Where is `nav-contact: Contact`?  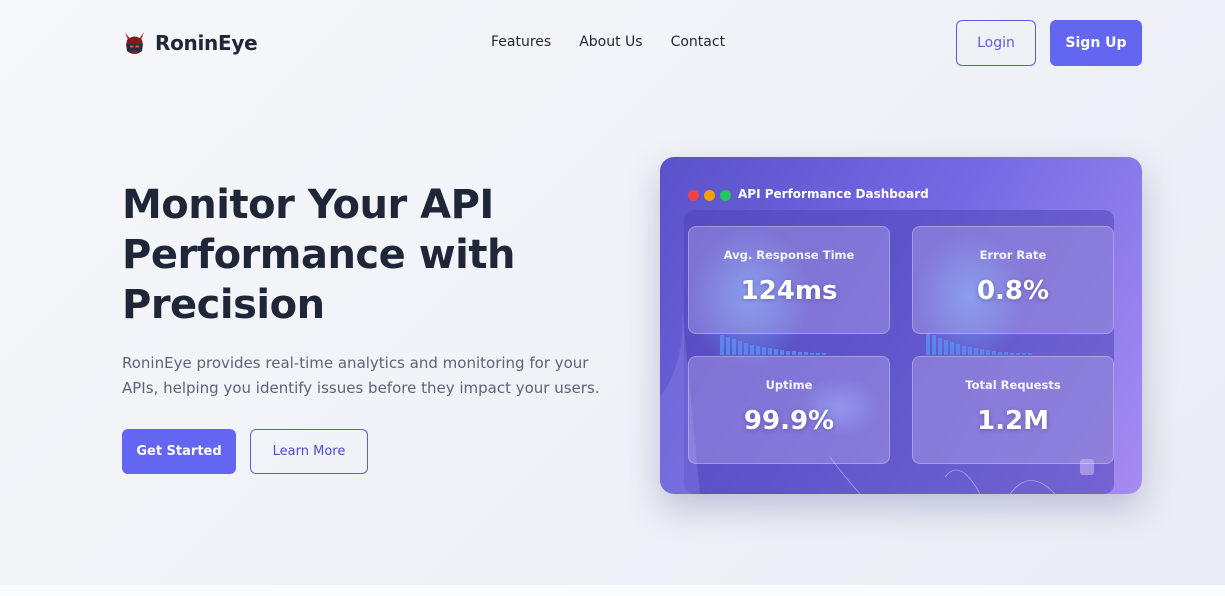
nav-contact: Contact is located at coordinates (698, 42).